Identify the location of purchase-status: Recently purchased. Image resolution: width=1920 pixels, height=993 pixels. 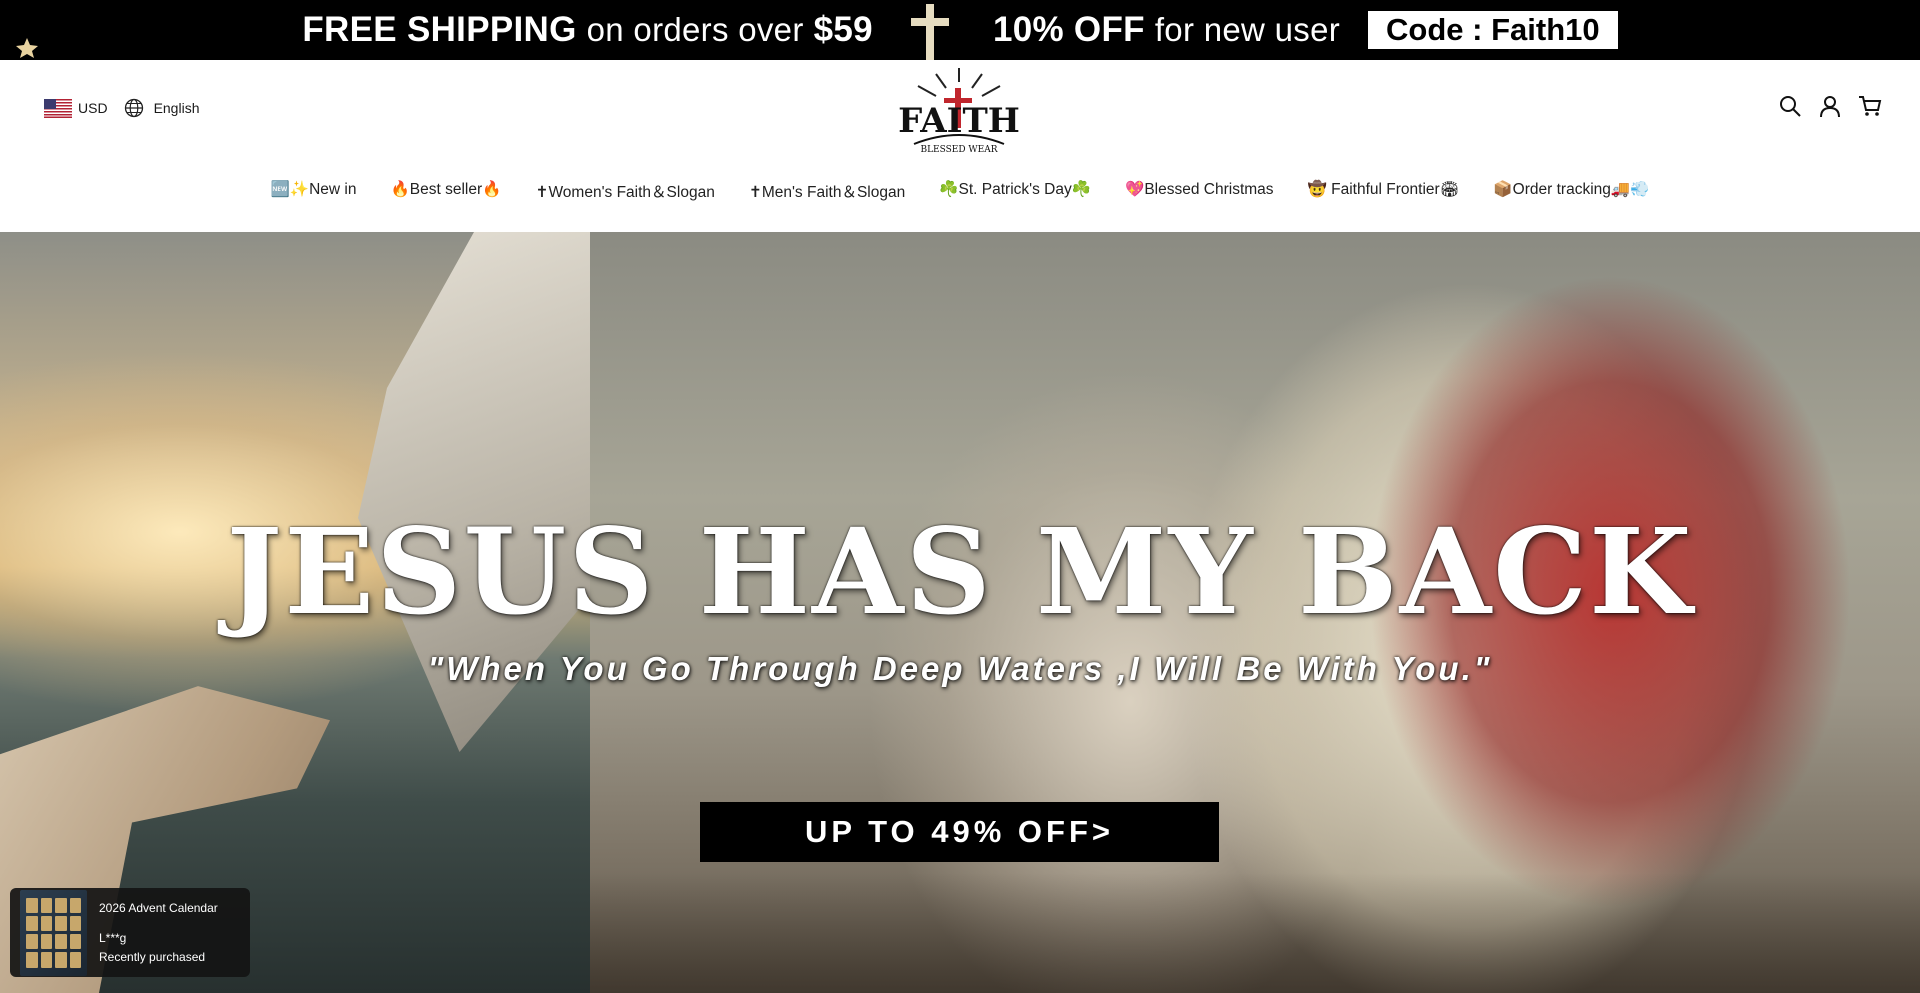
(152, 956).